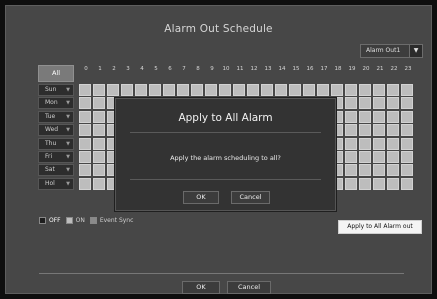 The image size is (437, 299). Describe the element at coordinates (338, 73) in the screenshot. I see `hour-label: 18` at that location.